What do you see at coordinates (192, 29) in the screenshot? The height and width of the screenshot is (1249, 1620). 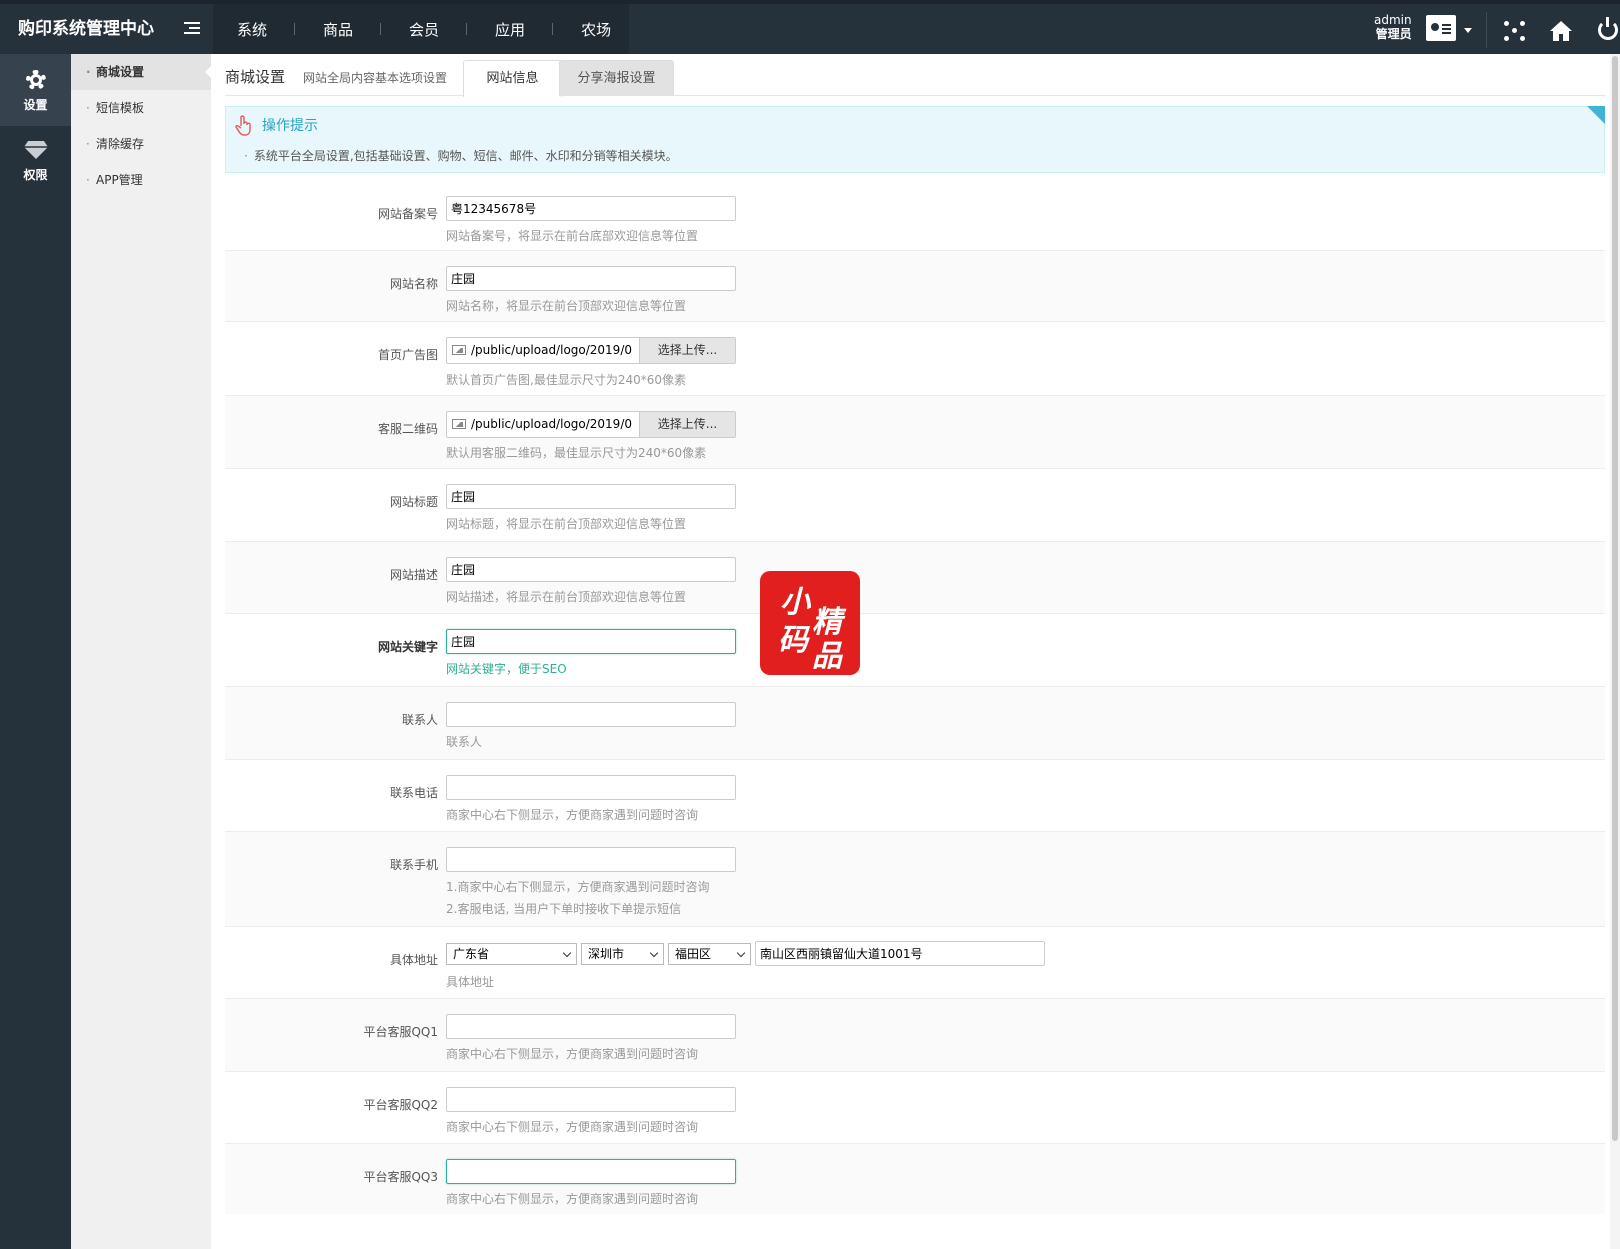 I see `menu-toggle-icon` at bounding box center [192, 29].